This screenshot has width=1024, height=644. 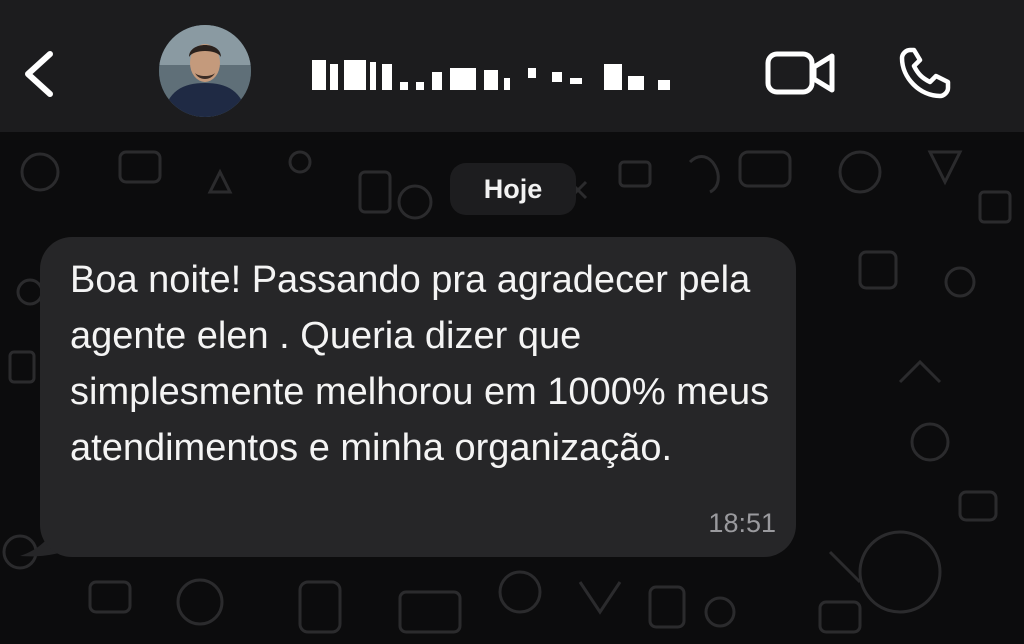 I want to click on chevron-left-icon, so click(x=39, y=74).